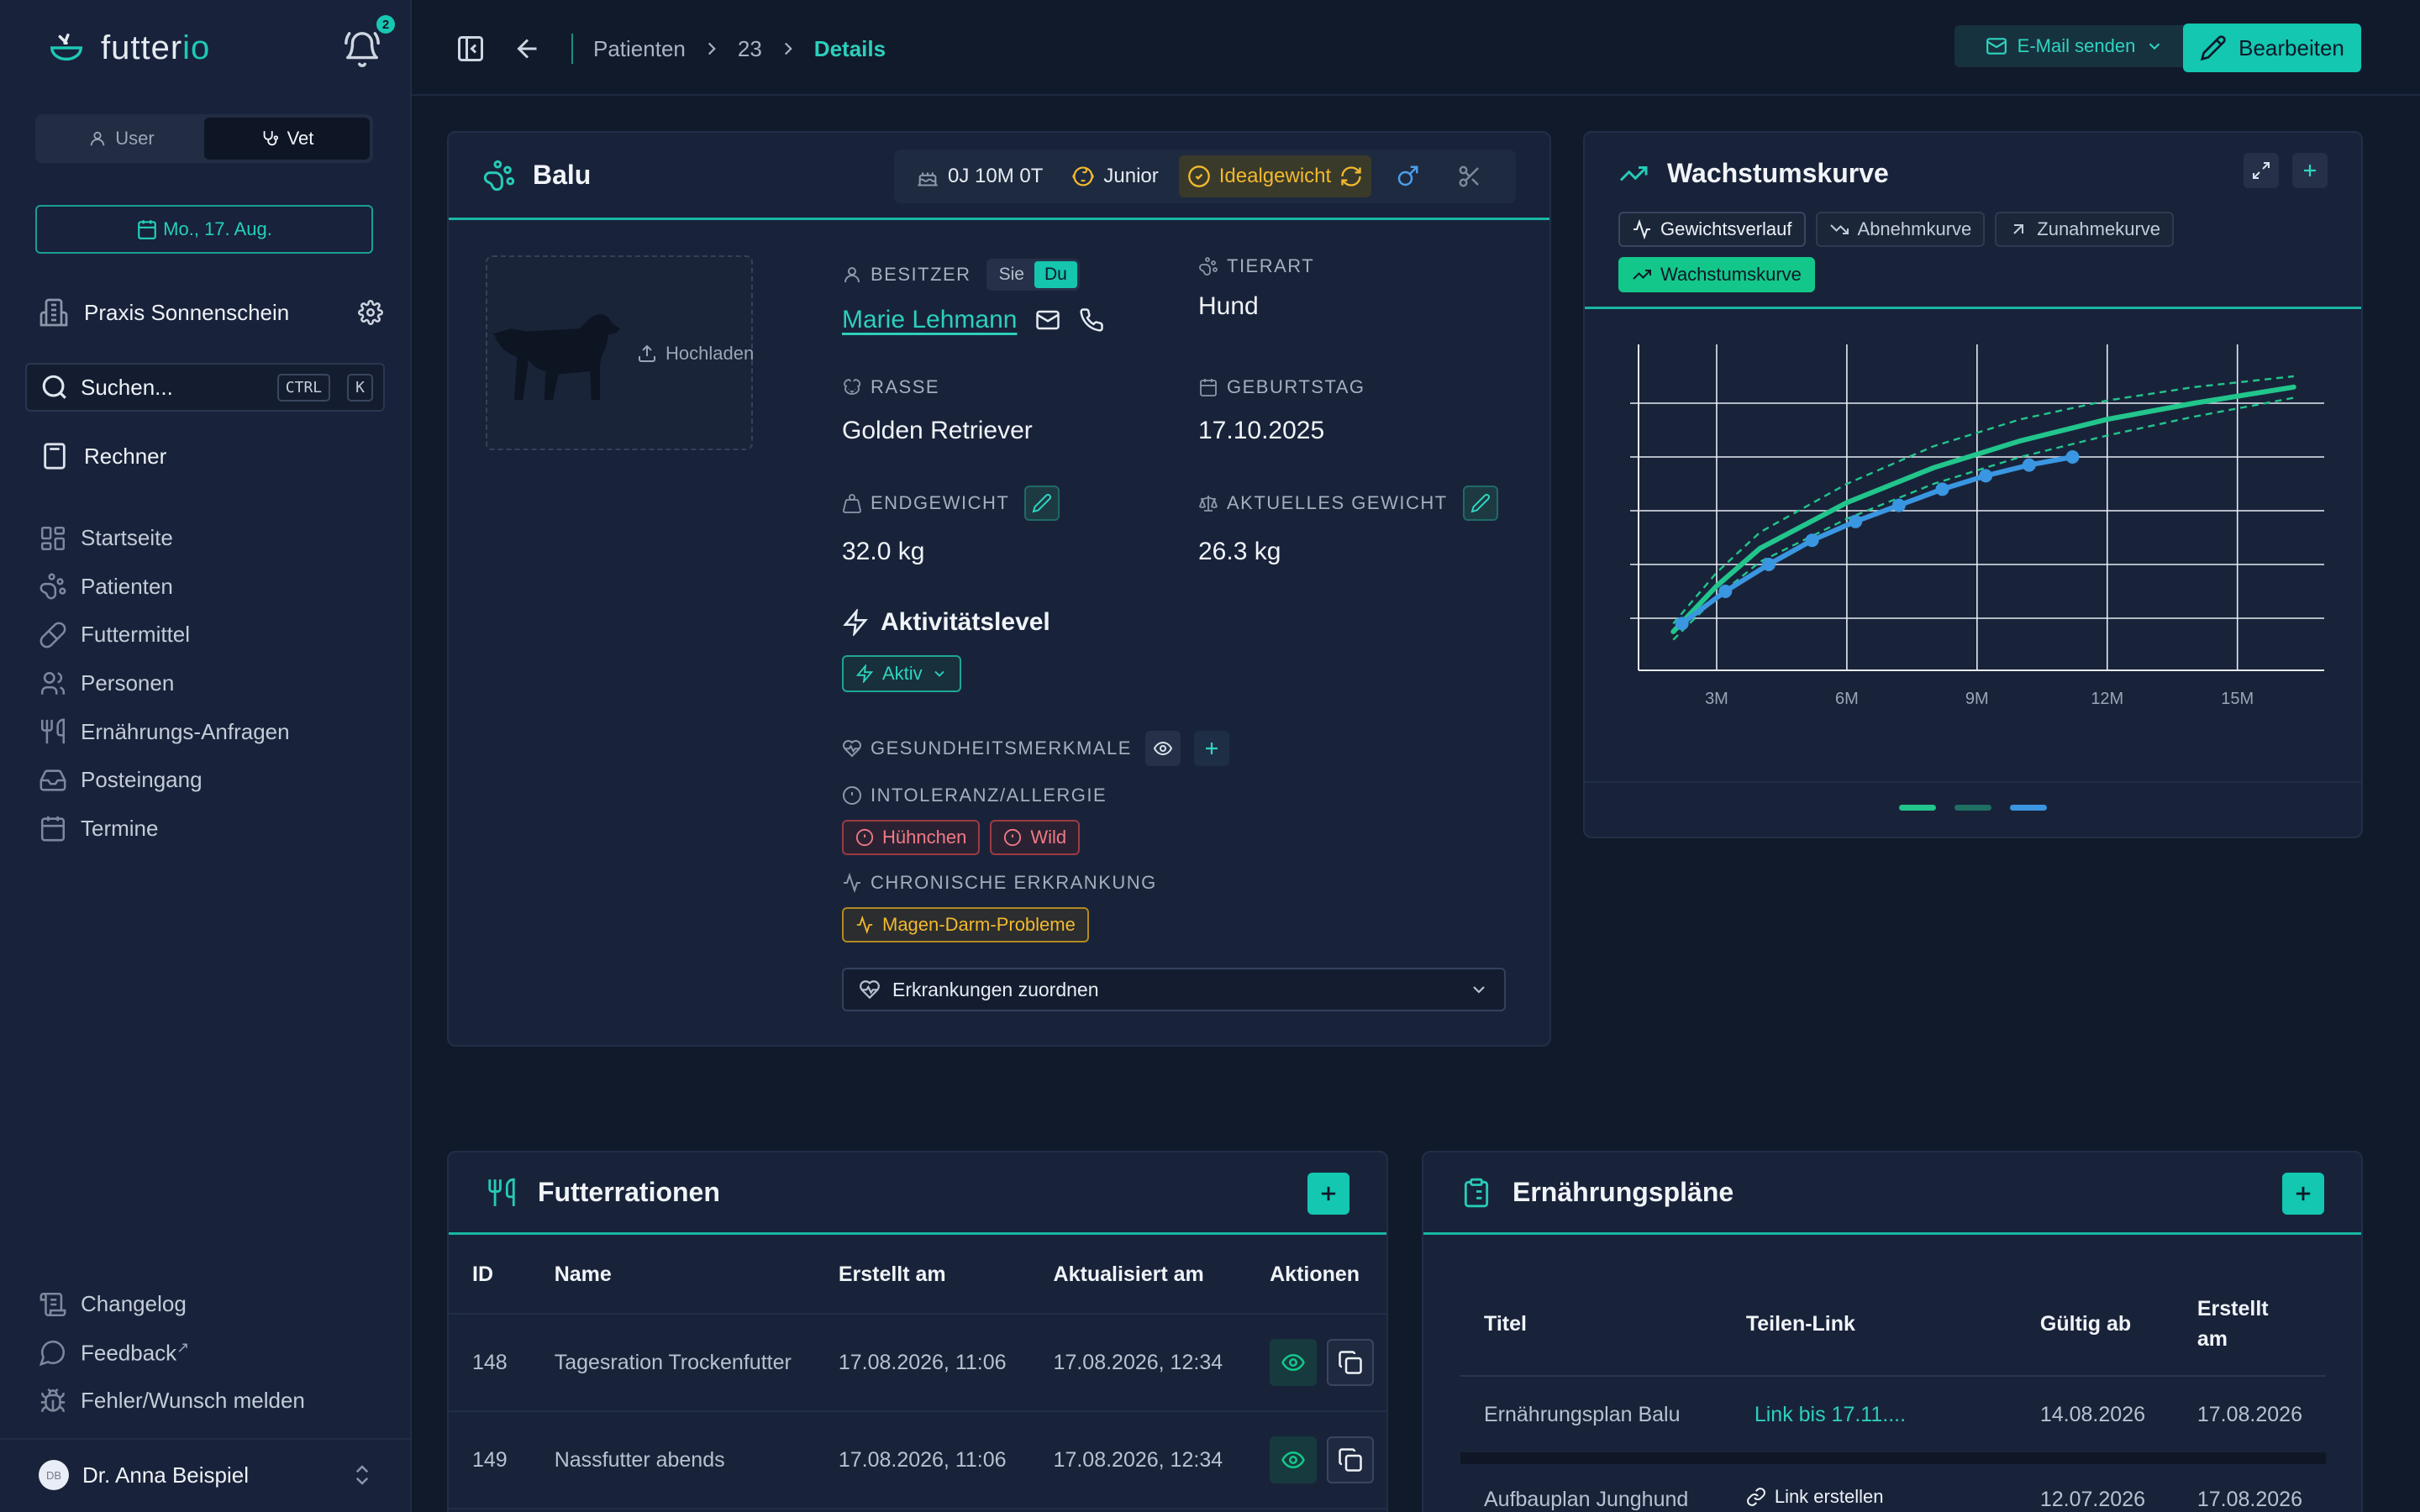  I want to click on sidebar-item-patienten: Patienten, so click(216, 587).